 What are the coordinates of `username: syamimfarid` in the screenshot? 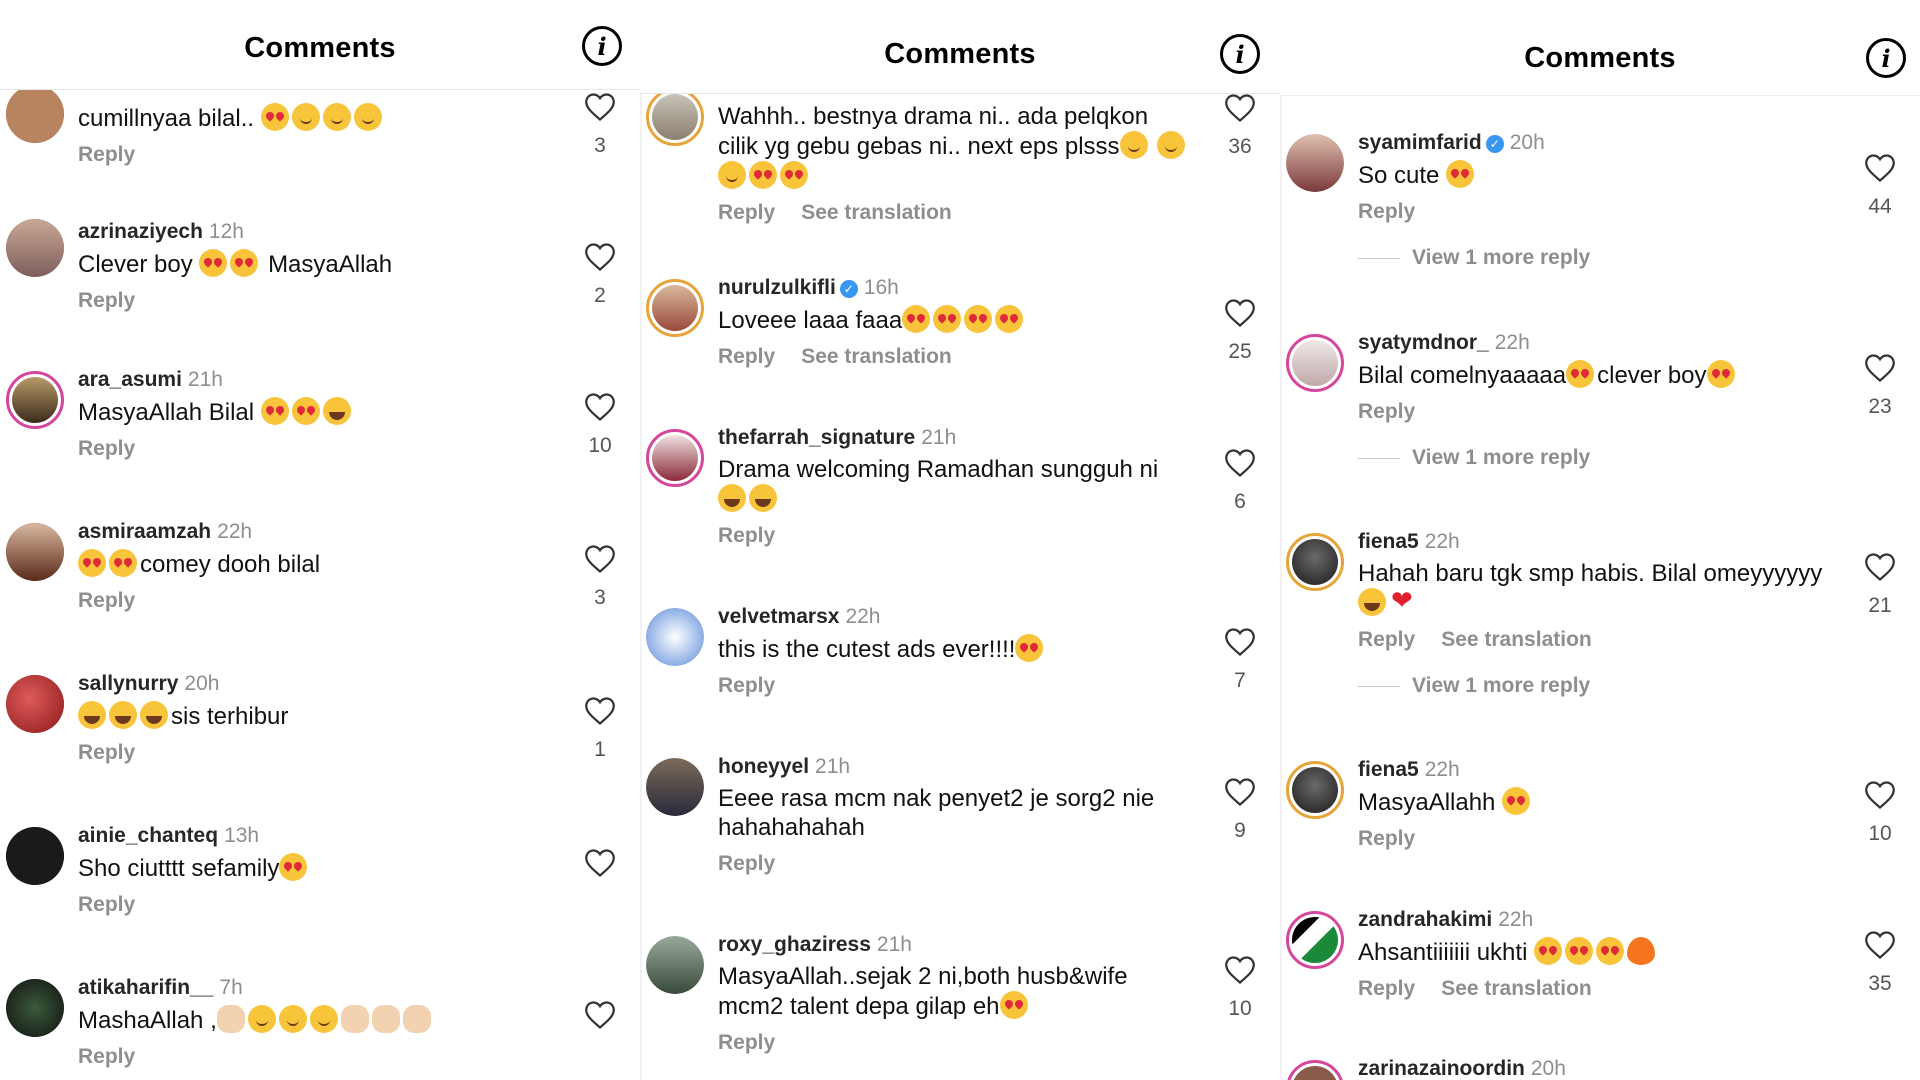 It's located at (1420, 142).